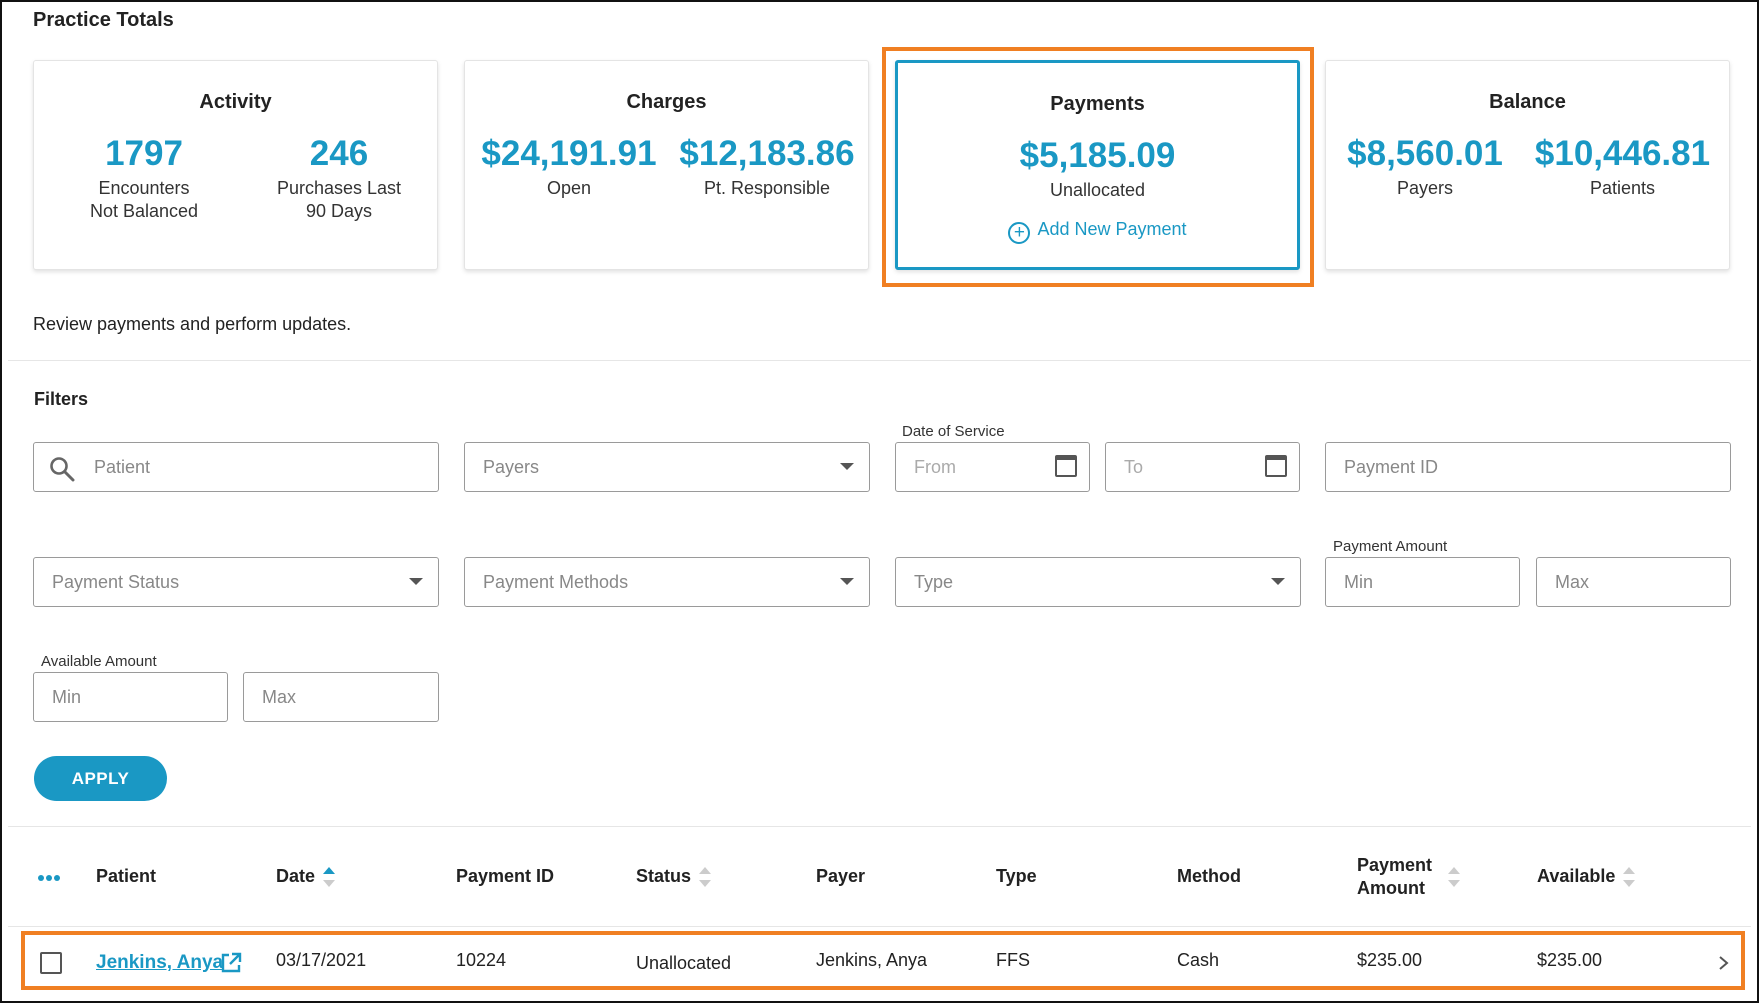  What do you see at coordinates (1097, 104) in the screenshot?
I see `payments-card-title: Payments` at bounding box center [1097, 104].